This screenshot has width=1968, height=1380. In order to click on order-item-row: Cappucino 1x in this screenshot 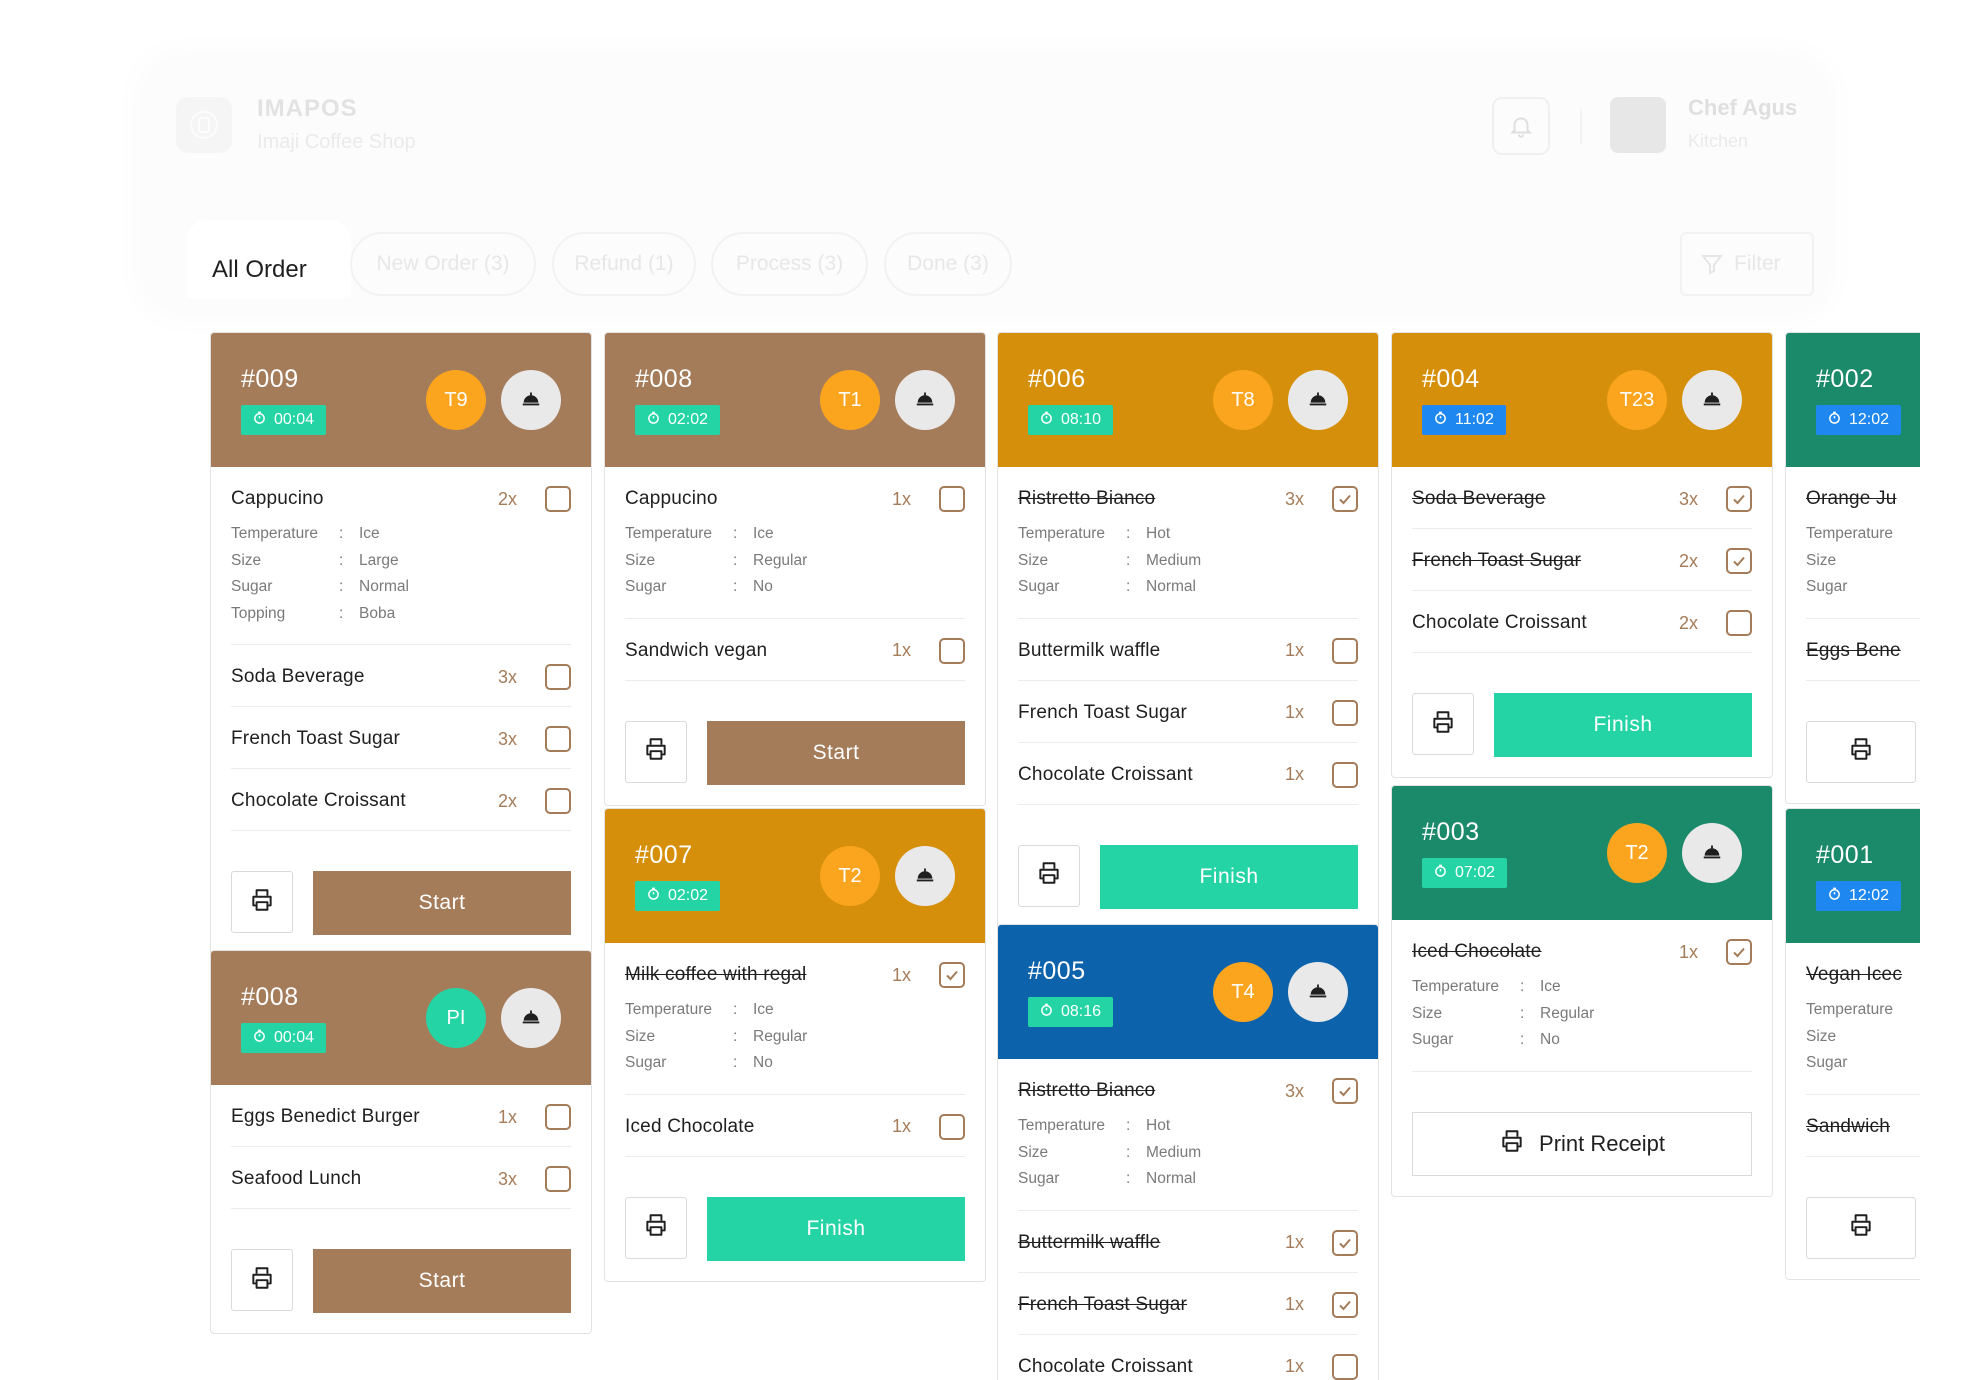, I will do `click(795, 499)`.